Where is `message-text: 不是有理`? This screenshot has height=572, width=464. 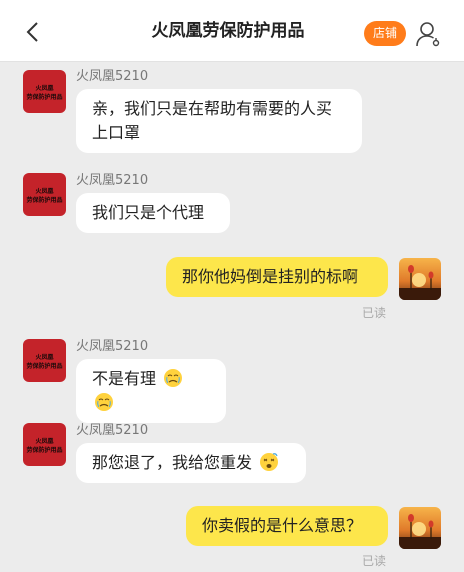 message-text: 不是有理 is located at coordinates (124, 378).